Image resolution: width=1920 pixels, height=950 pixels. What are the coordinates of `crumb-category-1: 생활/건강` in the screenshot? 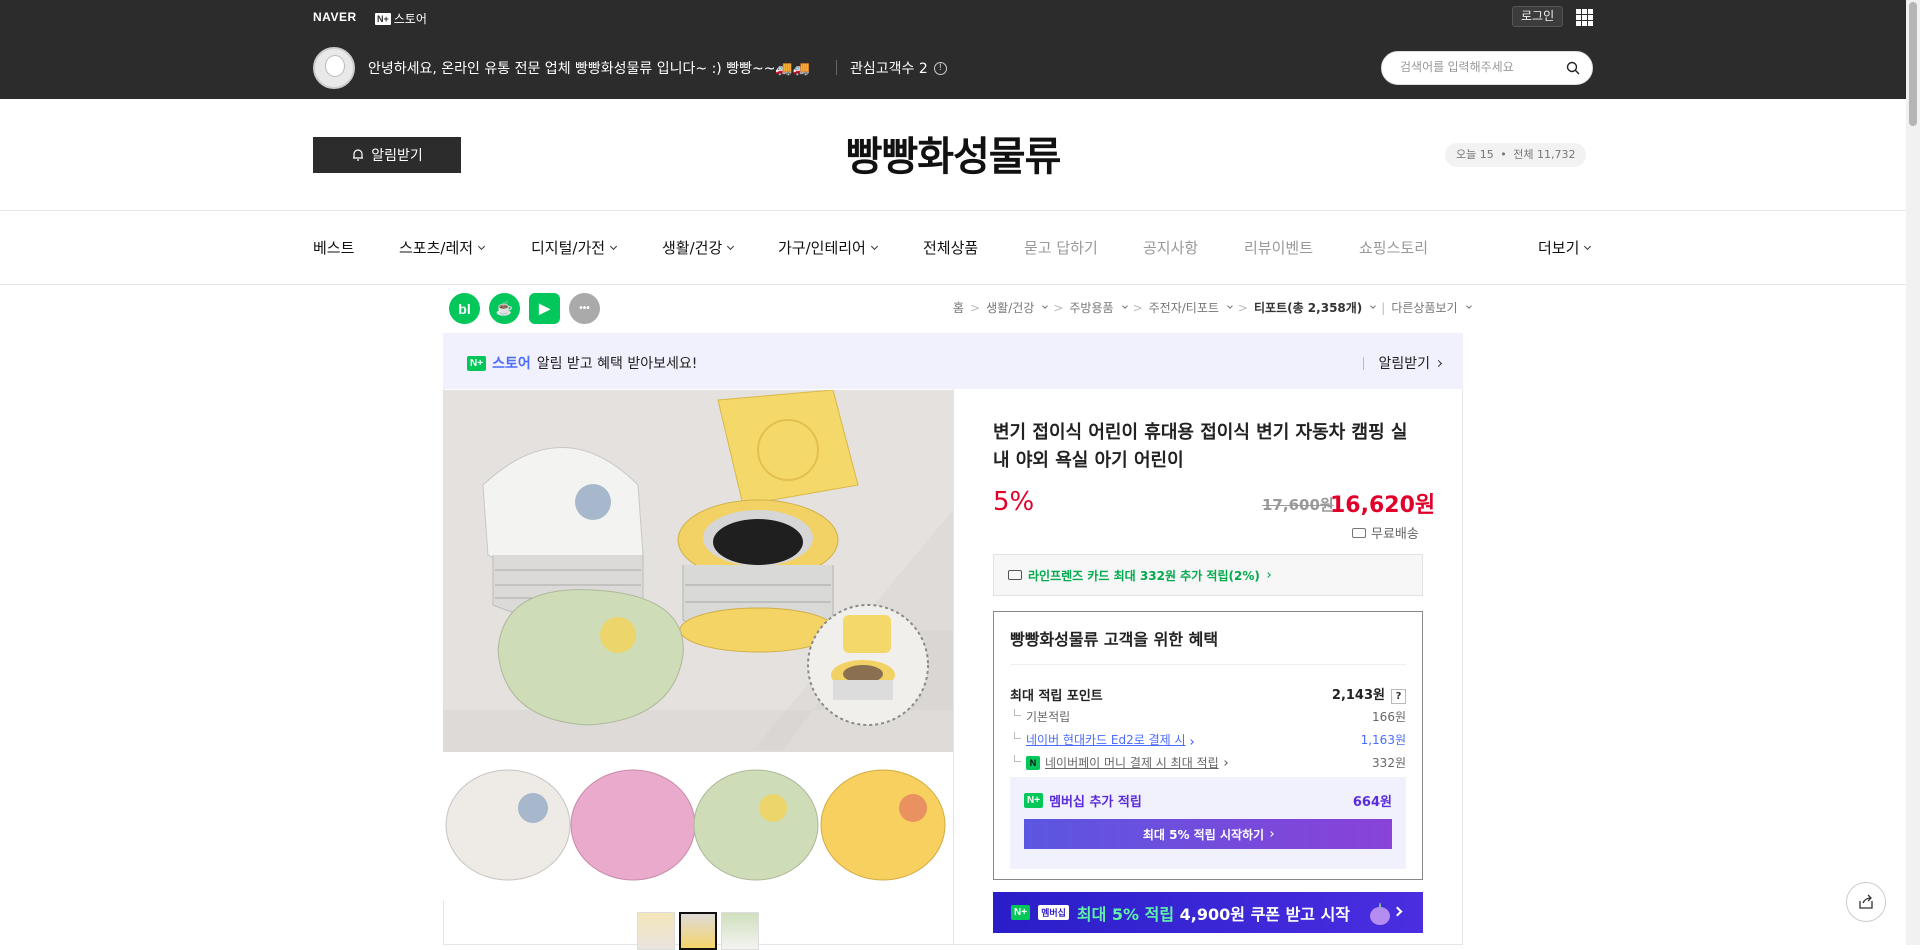 It's located at (1010, 307).